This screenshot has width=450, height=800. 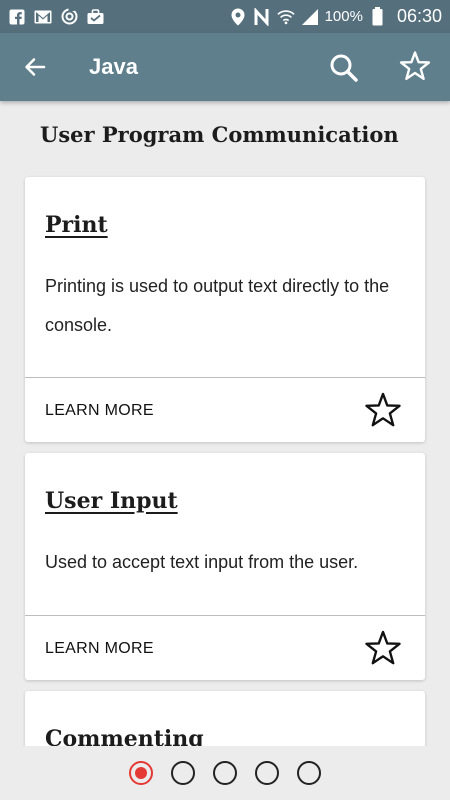 What do you see at coordinates (17, 17) in the screenshot?
I see `facebook-icon` at bounding box center [17, 17].